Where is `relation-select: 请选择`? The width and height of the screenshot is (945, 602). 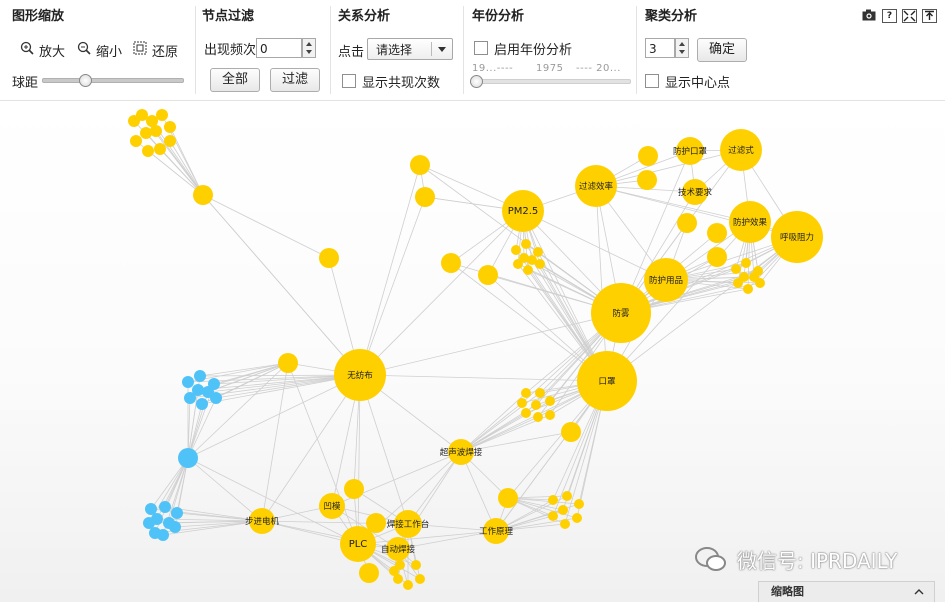
relation-select: 请选择 is located at coordinates (410, 49).